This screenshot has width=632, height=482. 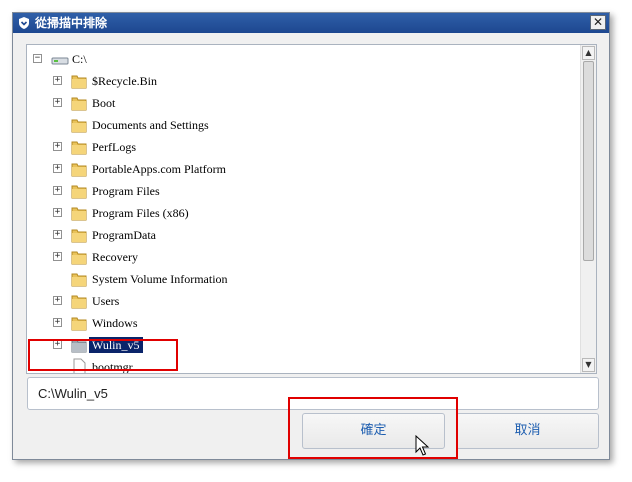 What do you see at coordinates (588, 53) in the screenshot?
I see `scroll-up-icon: ▲` at bounding box center [588, 53].